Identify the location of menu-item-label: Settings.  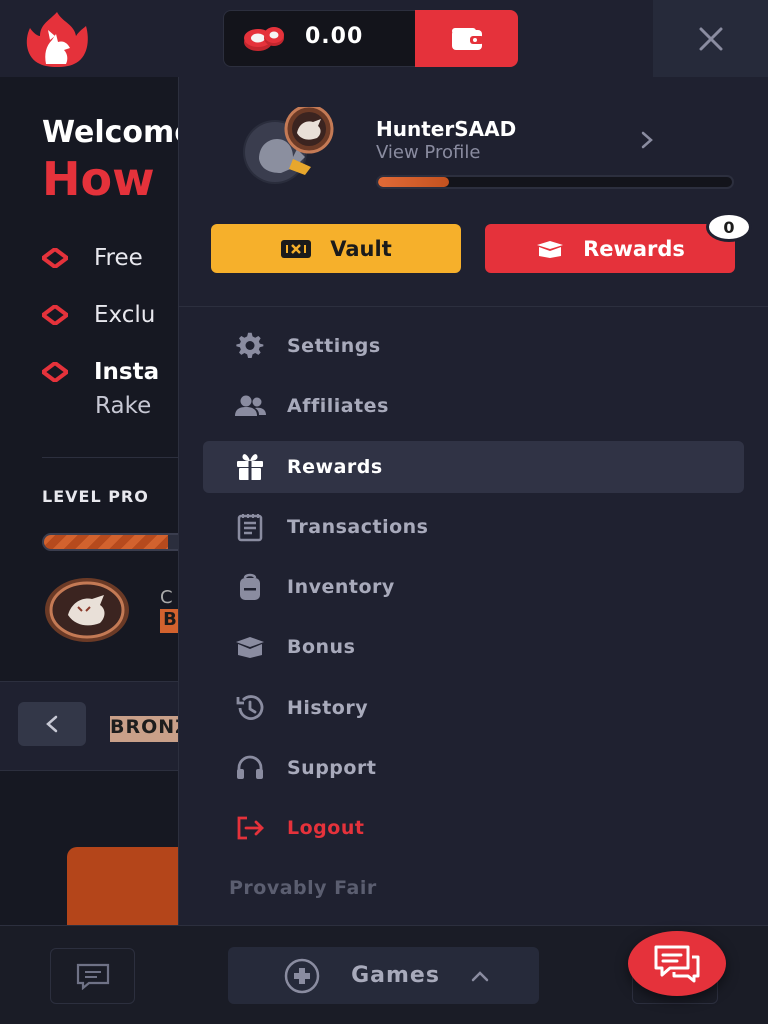
(334, 346).